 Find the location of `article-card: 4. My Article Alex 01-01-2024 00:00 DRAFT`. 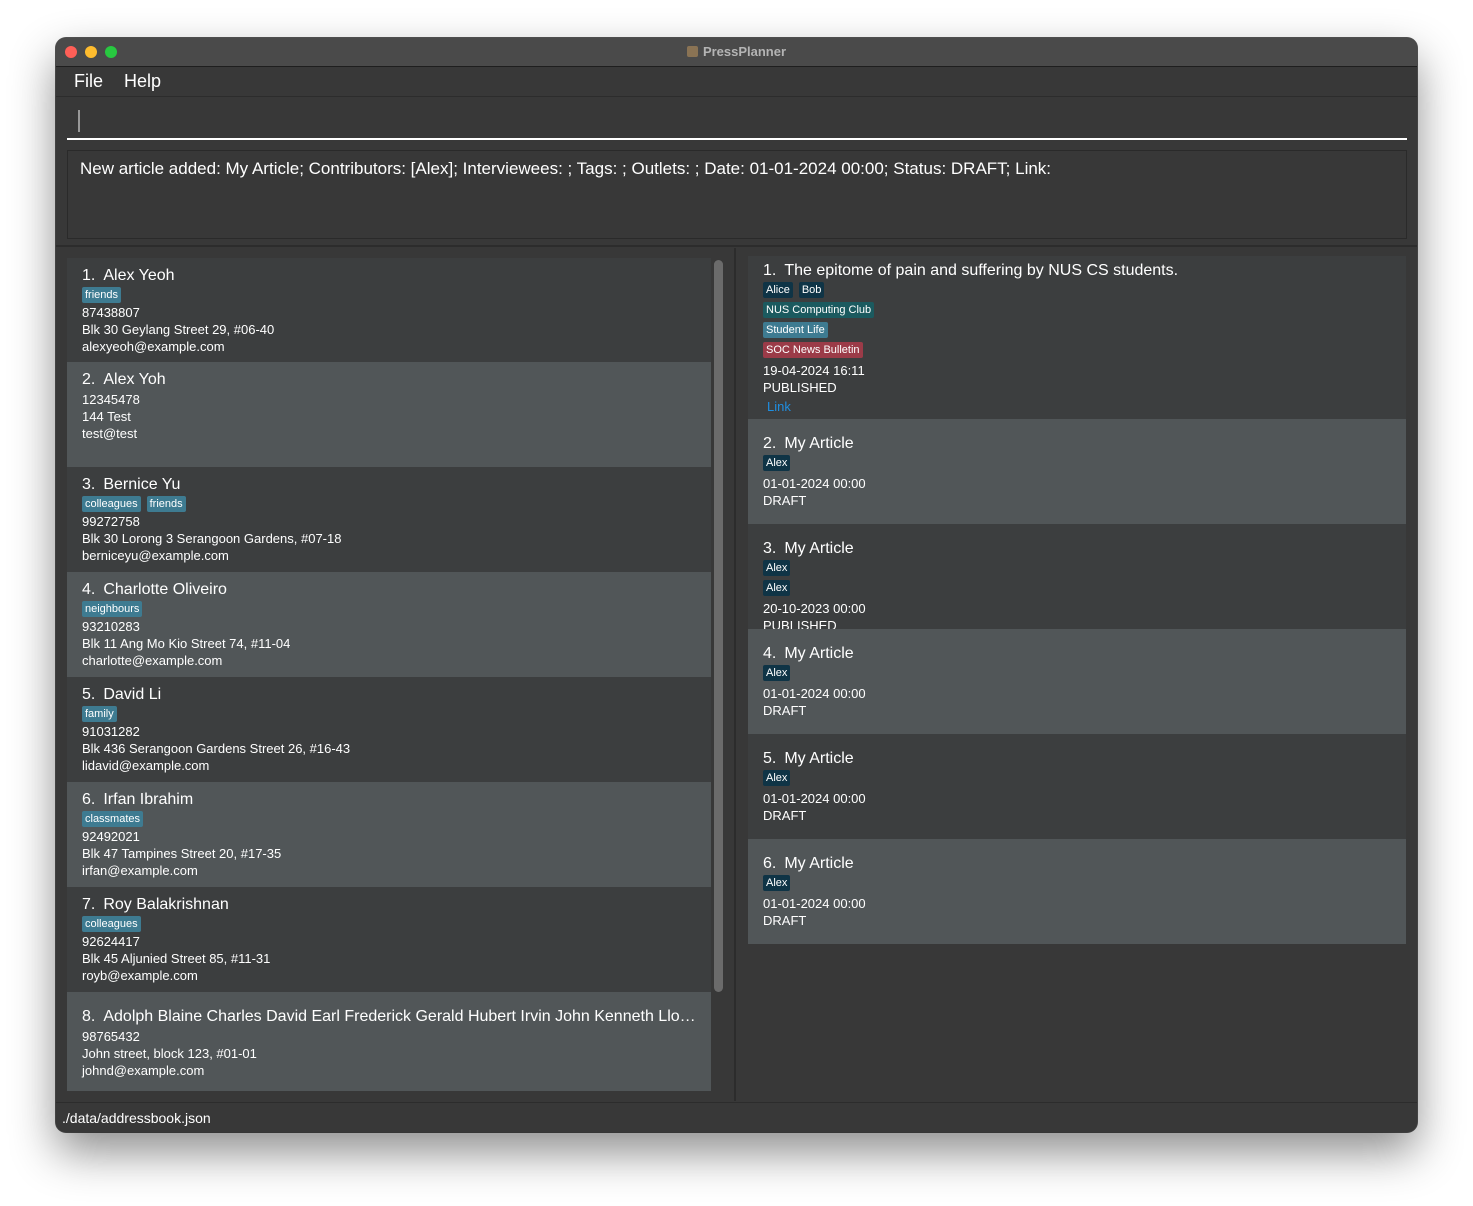

article-card: 4. My Article Alex 01-01-2024 00:00 DRAFT is located at coordinates (1077, 681).